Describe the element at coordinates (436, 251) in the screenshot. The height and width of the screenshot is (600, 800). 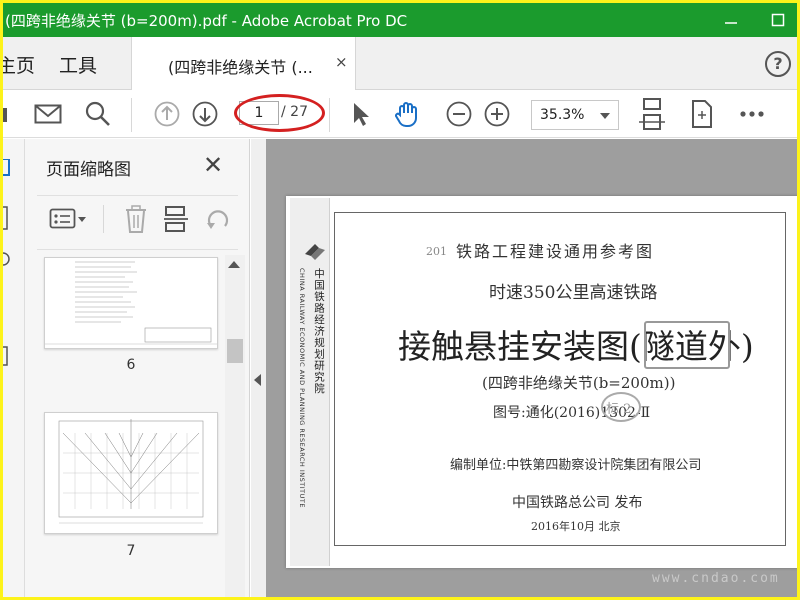
I see `series-prefix: 201` at that location.